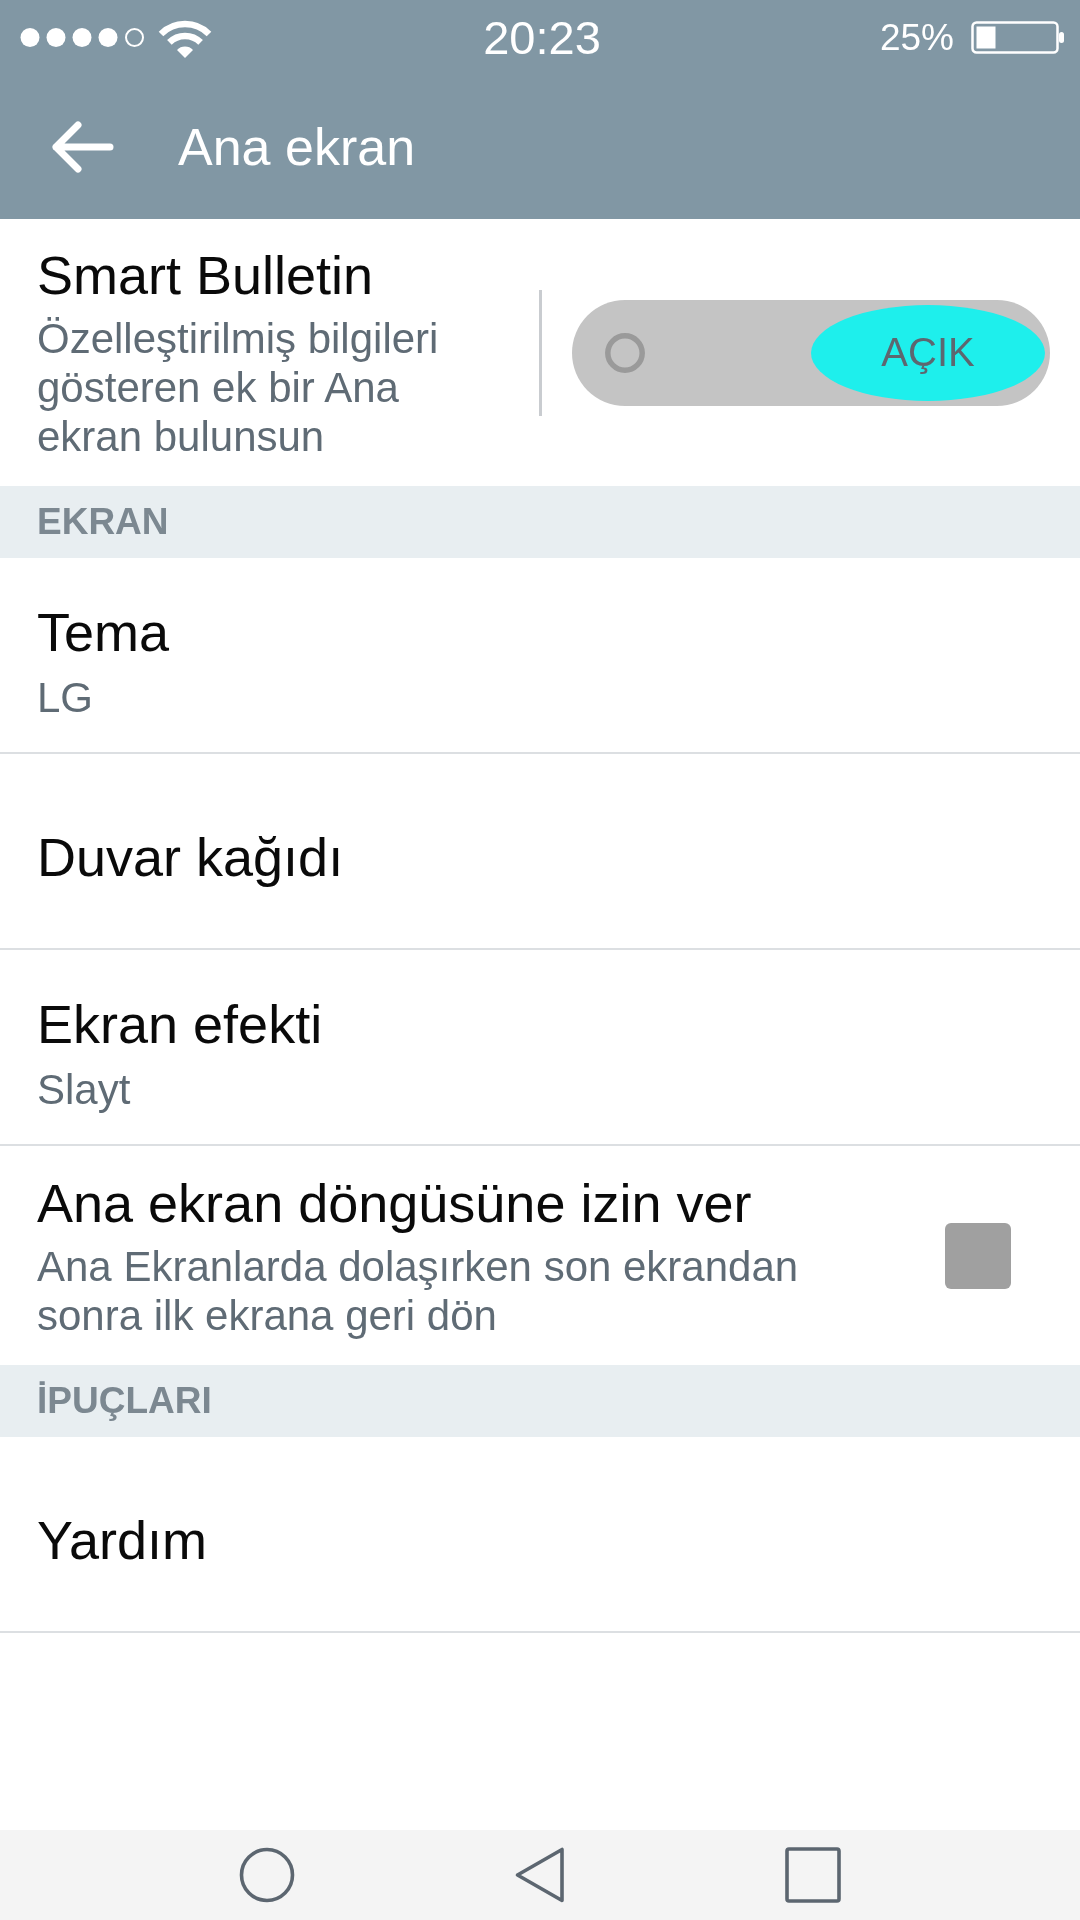  What do you see at coordinates (978, 1255) in the screenshot?
I see `checkbox` at bounding box center [978, 1255].